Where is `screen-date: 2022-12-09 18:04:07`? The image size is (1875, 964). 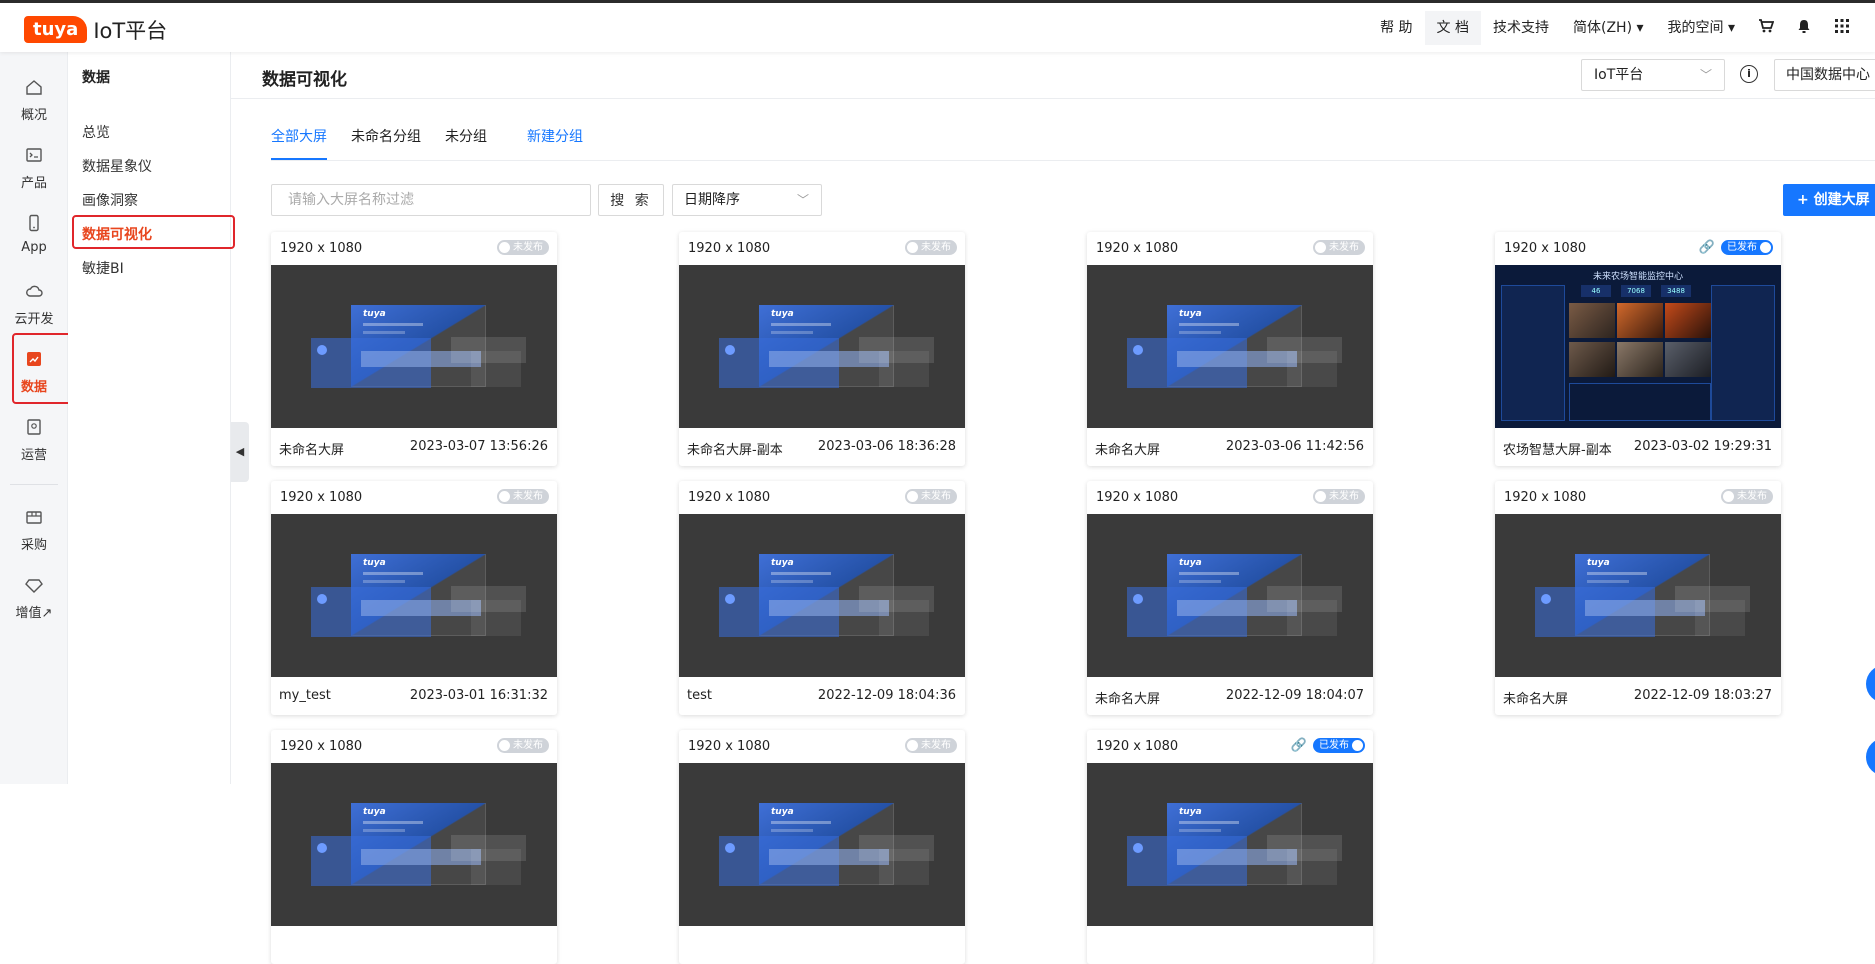 screen-date: 2022-12-09 18:04:07 is located at coordinates (1294, 695).